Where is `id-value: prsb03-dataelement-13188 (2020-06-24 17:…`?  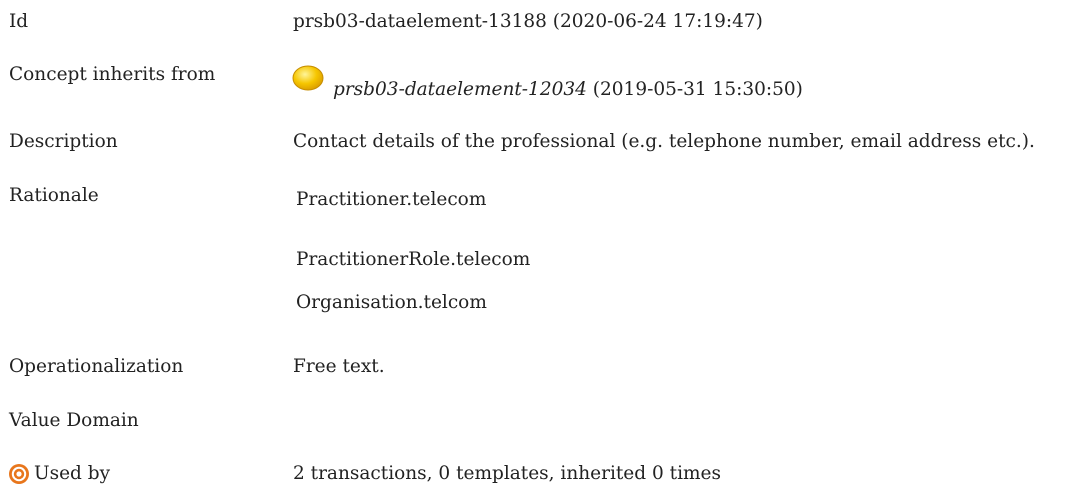 id-value: prsb03-dataelement-13188 (2020-06-24 17:… is located at coordinates (528, 21).